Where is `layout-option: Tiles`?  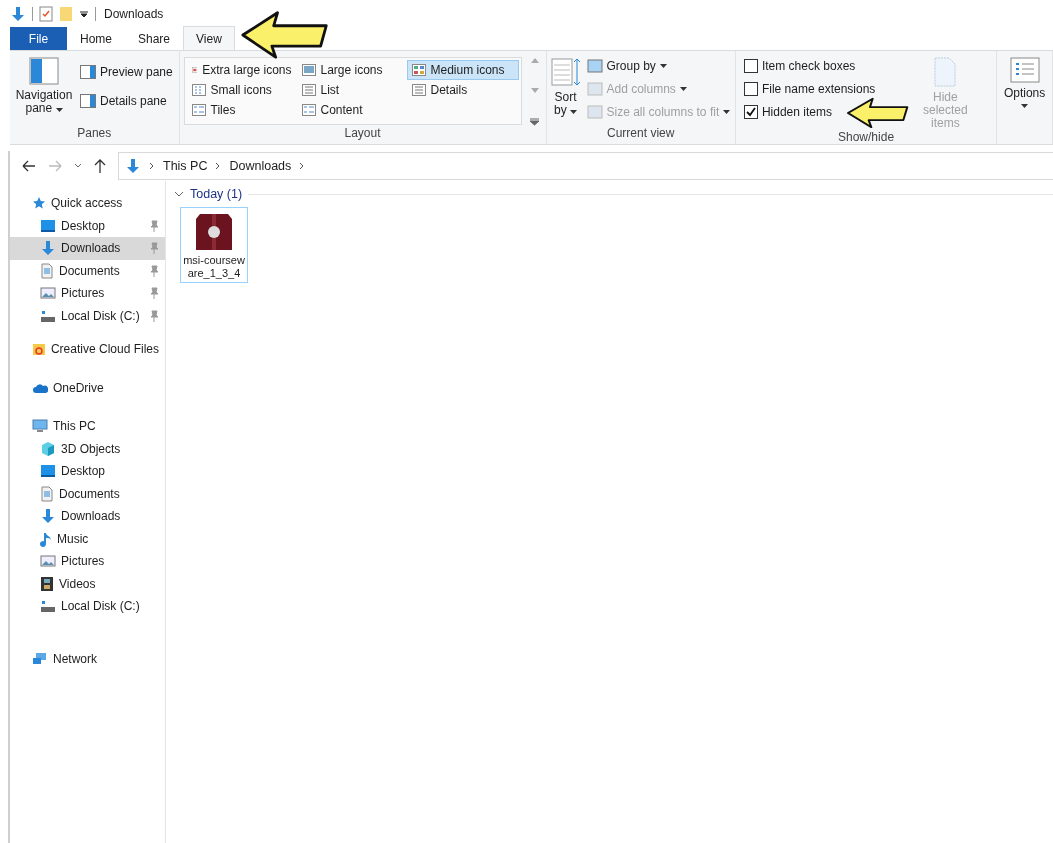
layout-option: Tiles is located at coordinates (241, 110).